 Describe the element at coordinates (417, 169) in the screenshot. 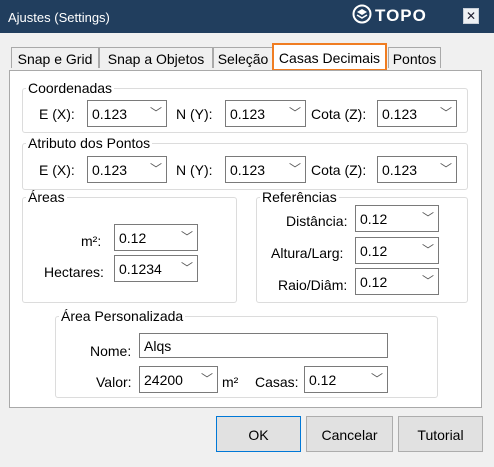

I see `attr-cota-select: 0.123 ﹀` at that location.